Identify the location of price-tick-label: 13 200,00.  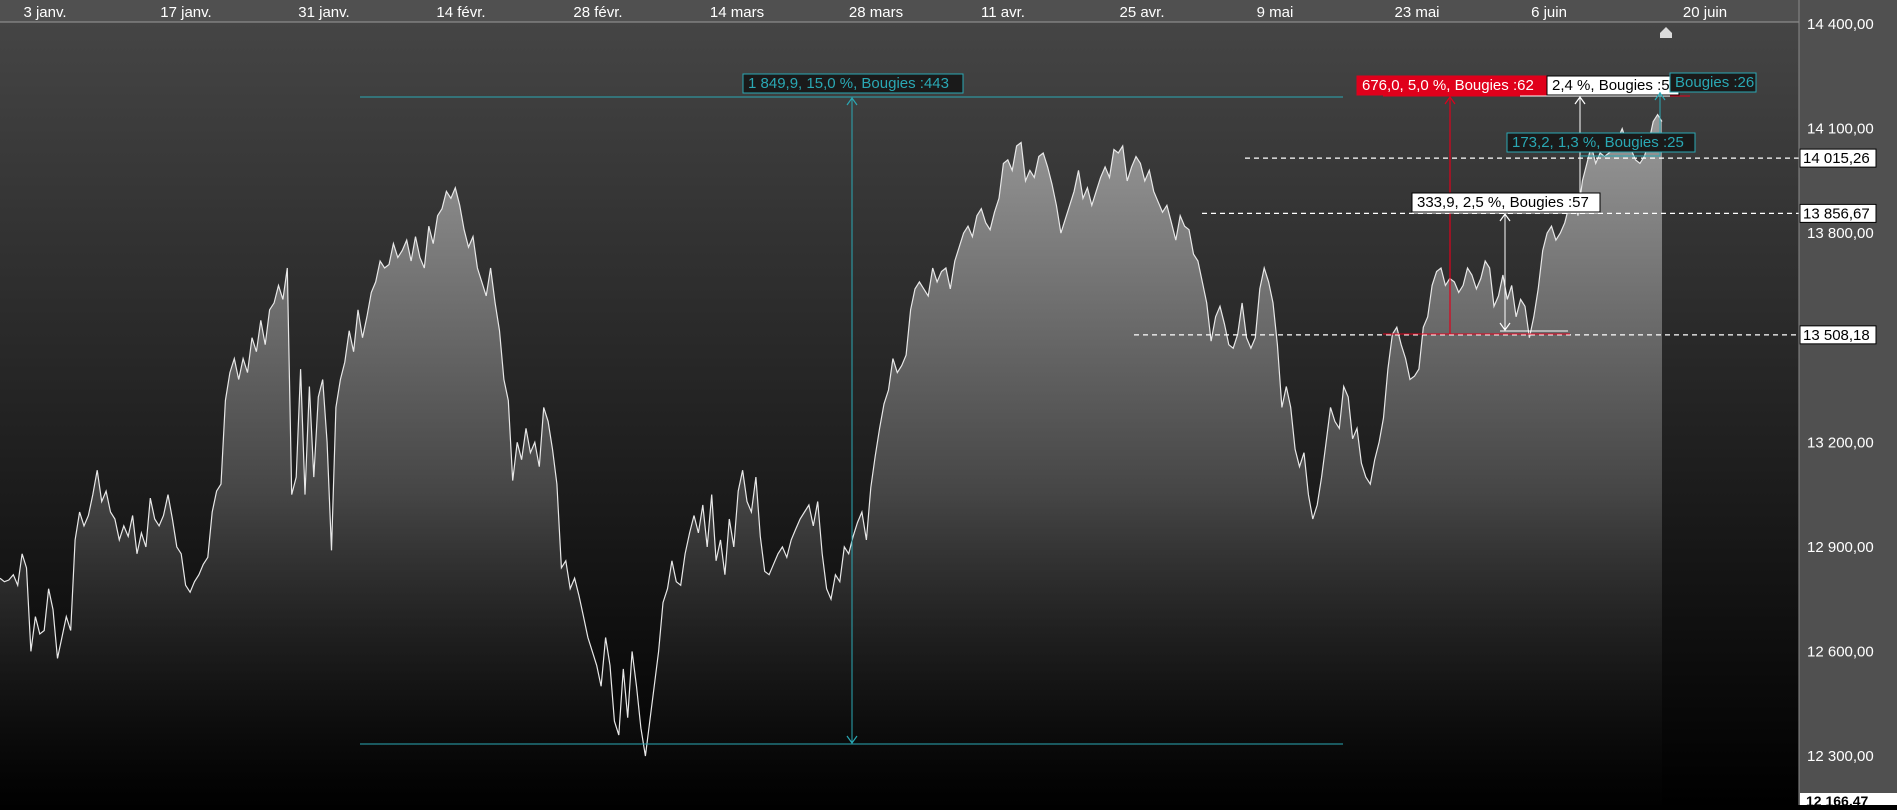
(1840, 442).